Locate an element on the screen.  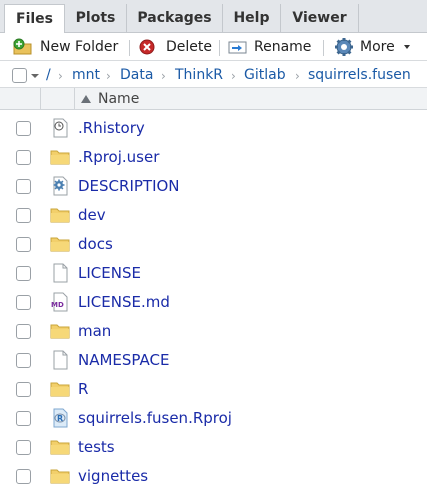
more-label: More is located at coordinates (377, 47).